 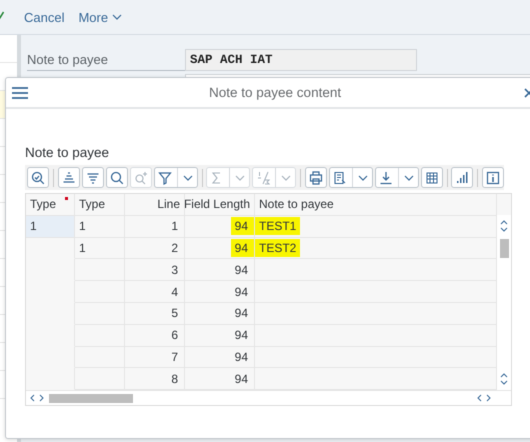 I want to click on close-icon, so click(x=527, y=93).